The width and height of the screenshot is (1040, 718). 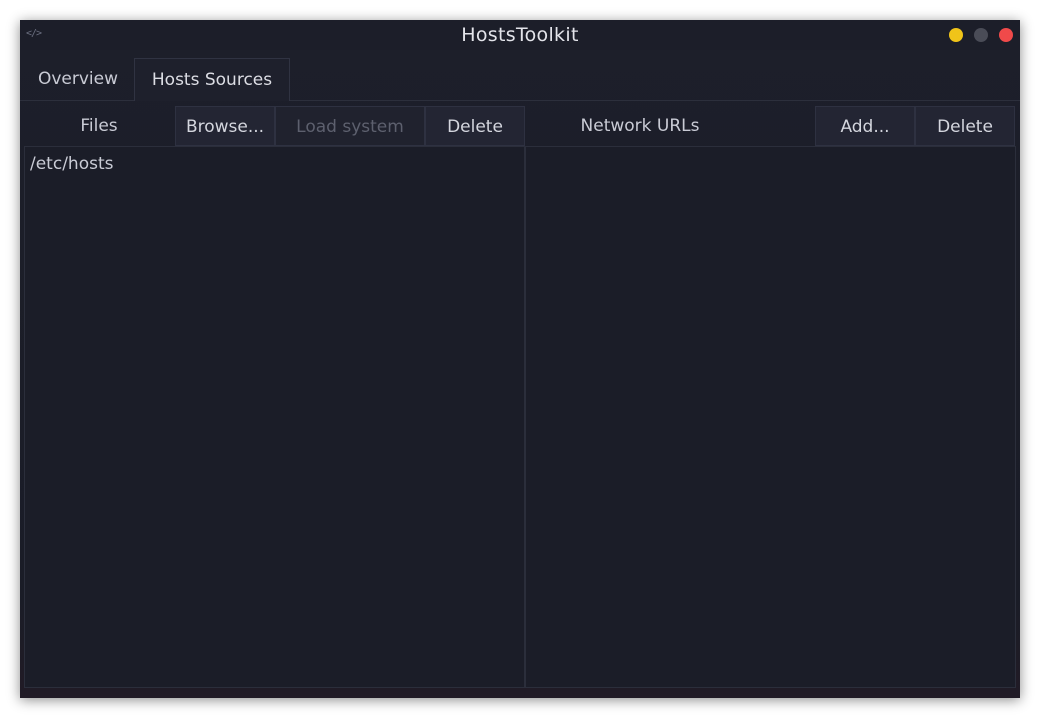 What do you see at coordinates (640, 126) in the screenshot?
I see `network-urls-label: Network URLs` at bounding box center [640, 126].